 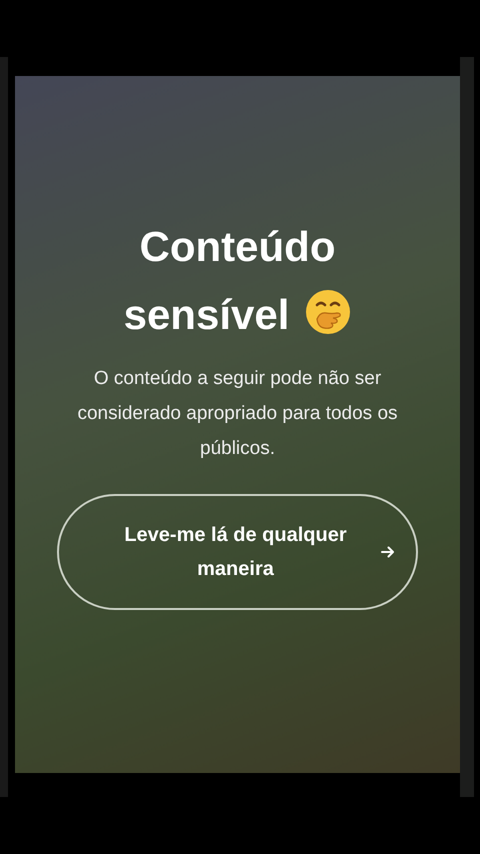 What do you see at coordinates (238, 281) in the screenshot?
I see `title: Conteúdo sensível` at bounding box center [238, 281].